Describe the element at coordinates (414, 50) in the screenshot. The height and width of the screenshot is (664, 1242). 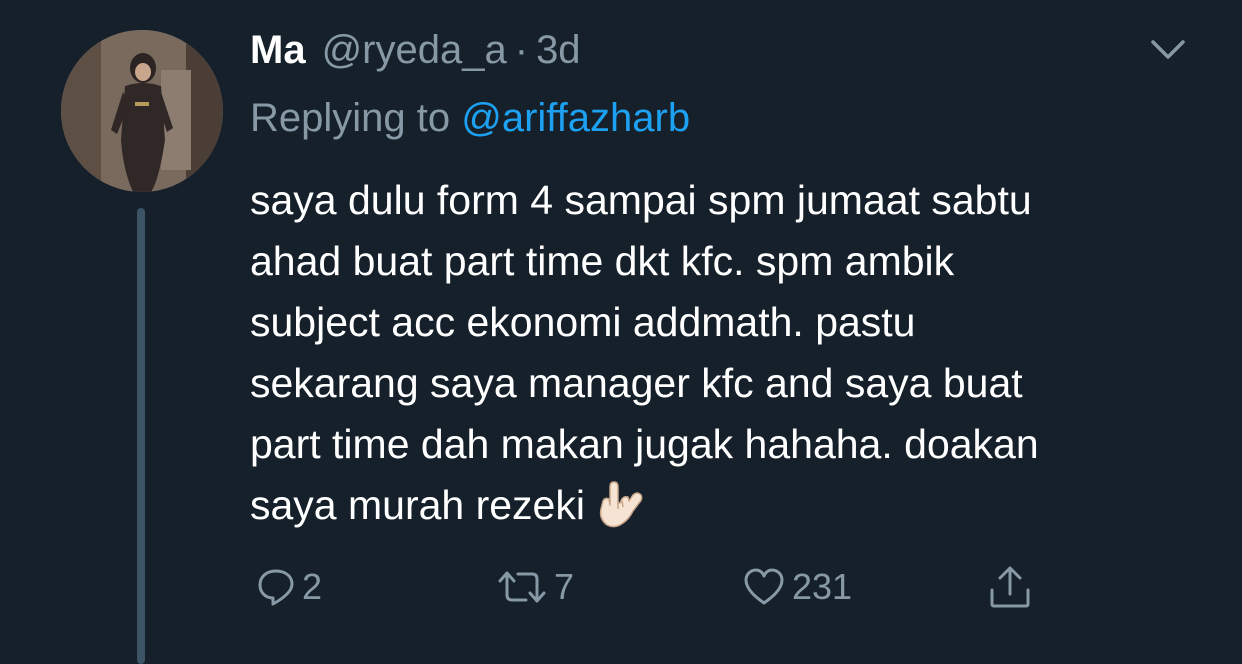
I see `user-handle: @ryeda_a` at that location.